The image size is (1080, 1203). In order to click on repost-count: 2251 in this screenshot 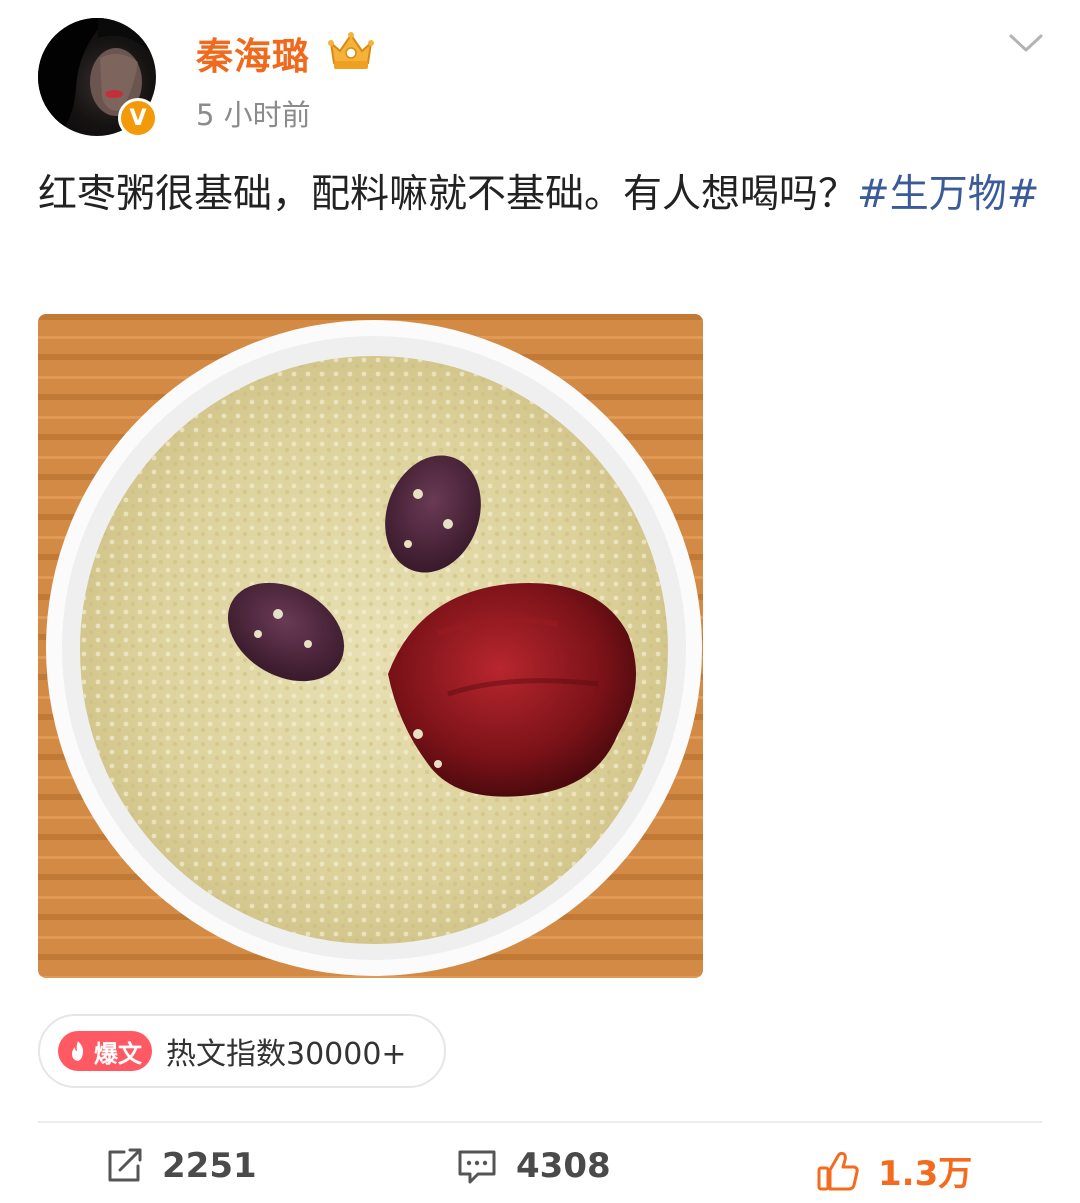, I will do `click(209, 1166)`.